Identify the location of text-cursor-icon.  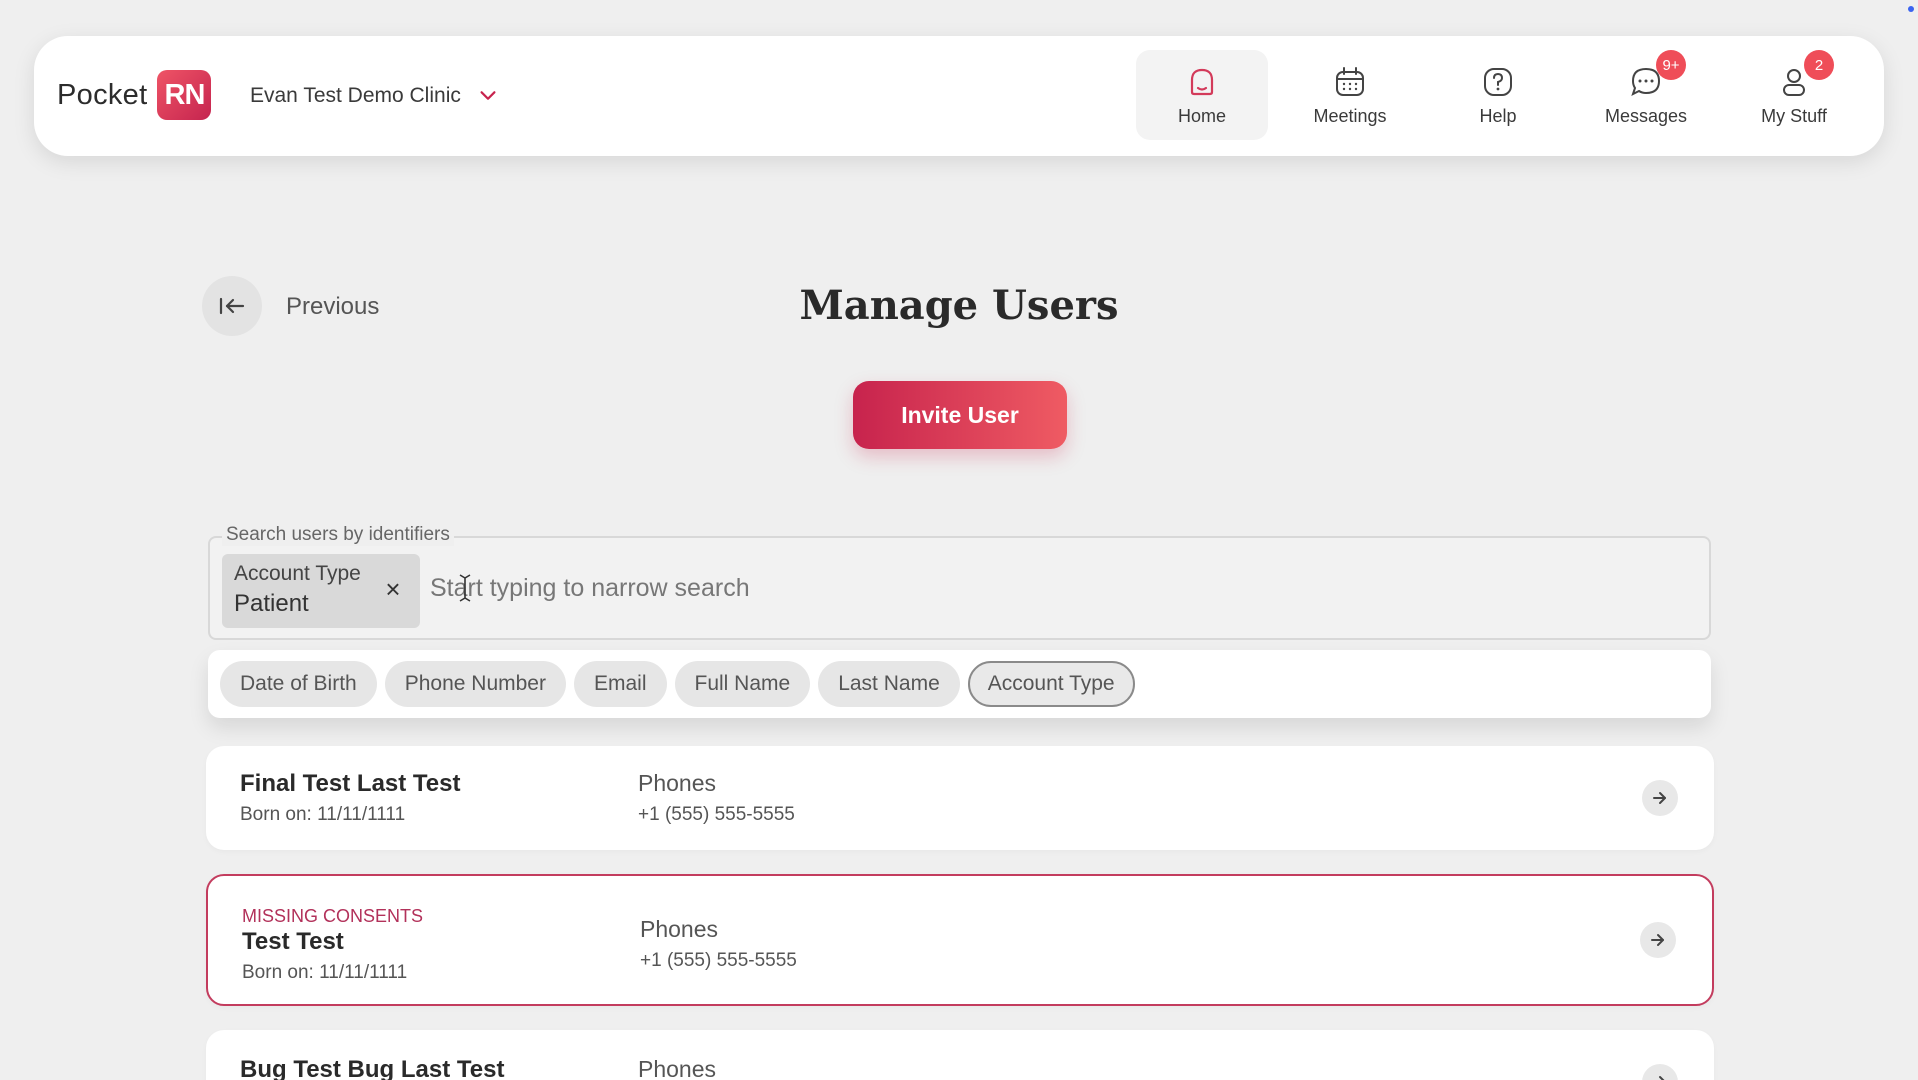
(465, 588).